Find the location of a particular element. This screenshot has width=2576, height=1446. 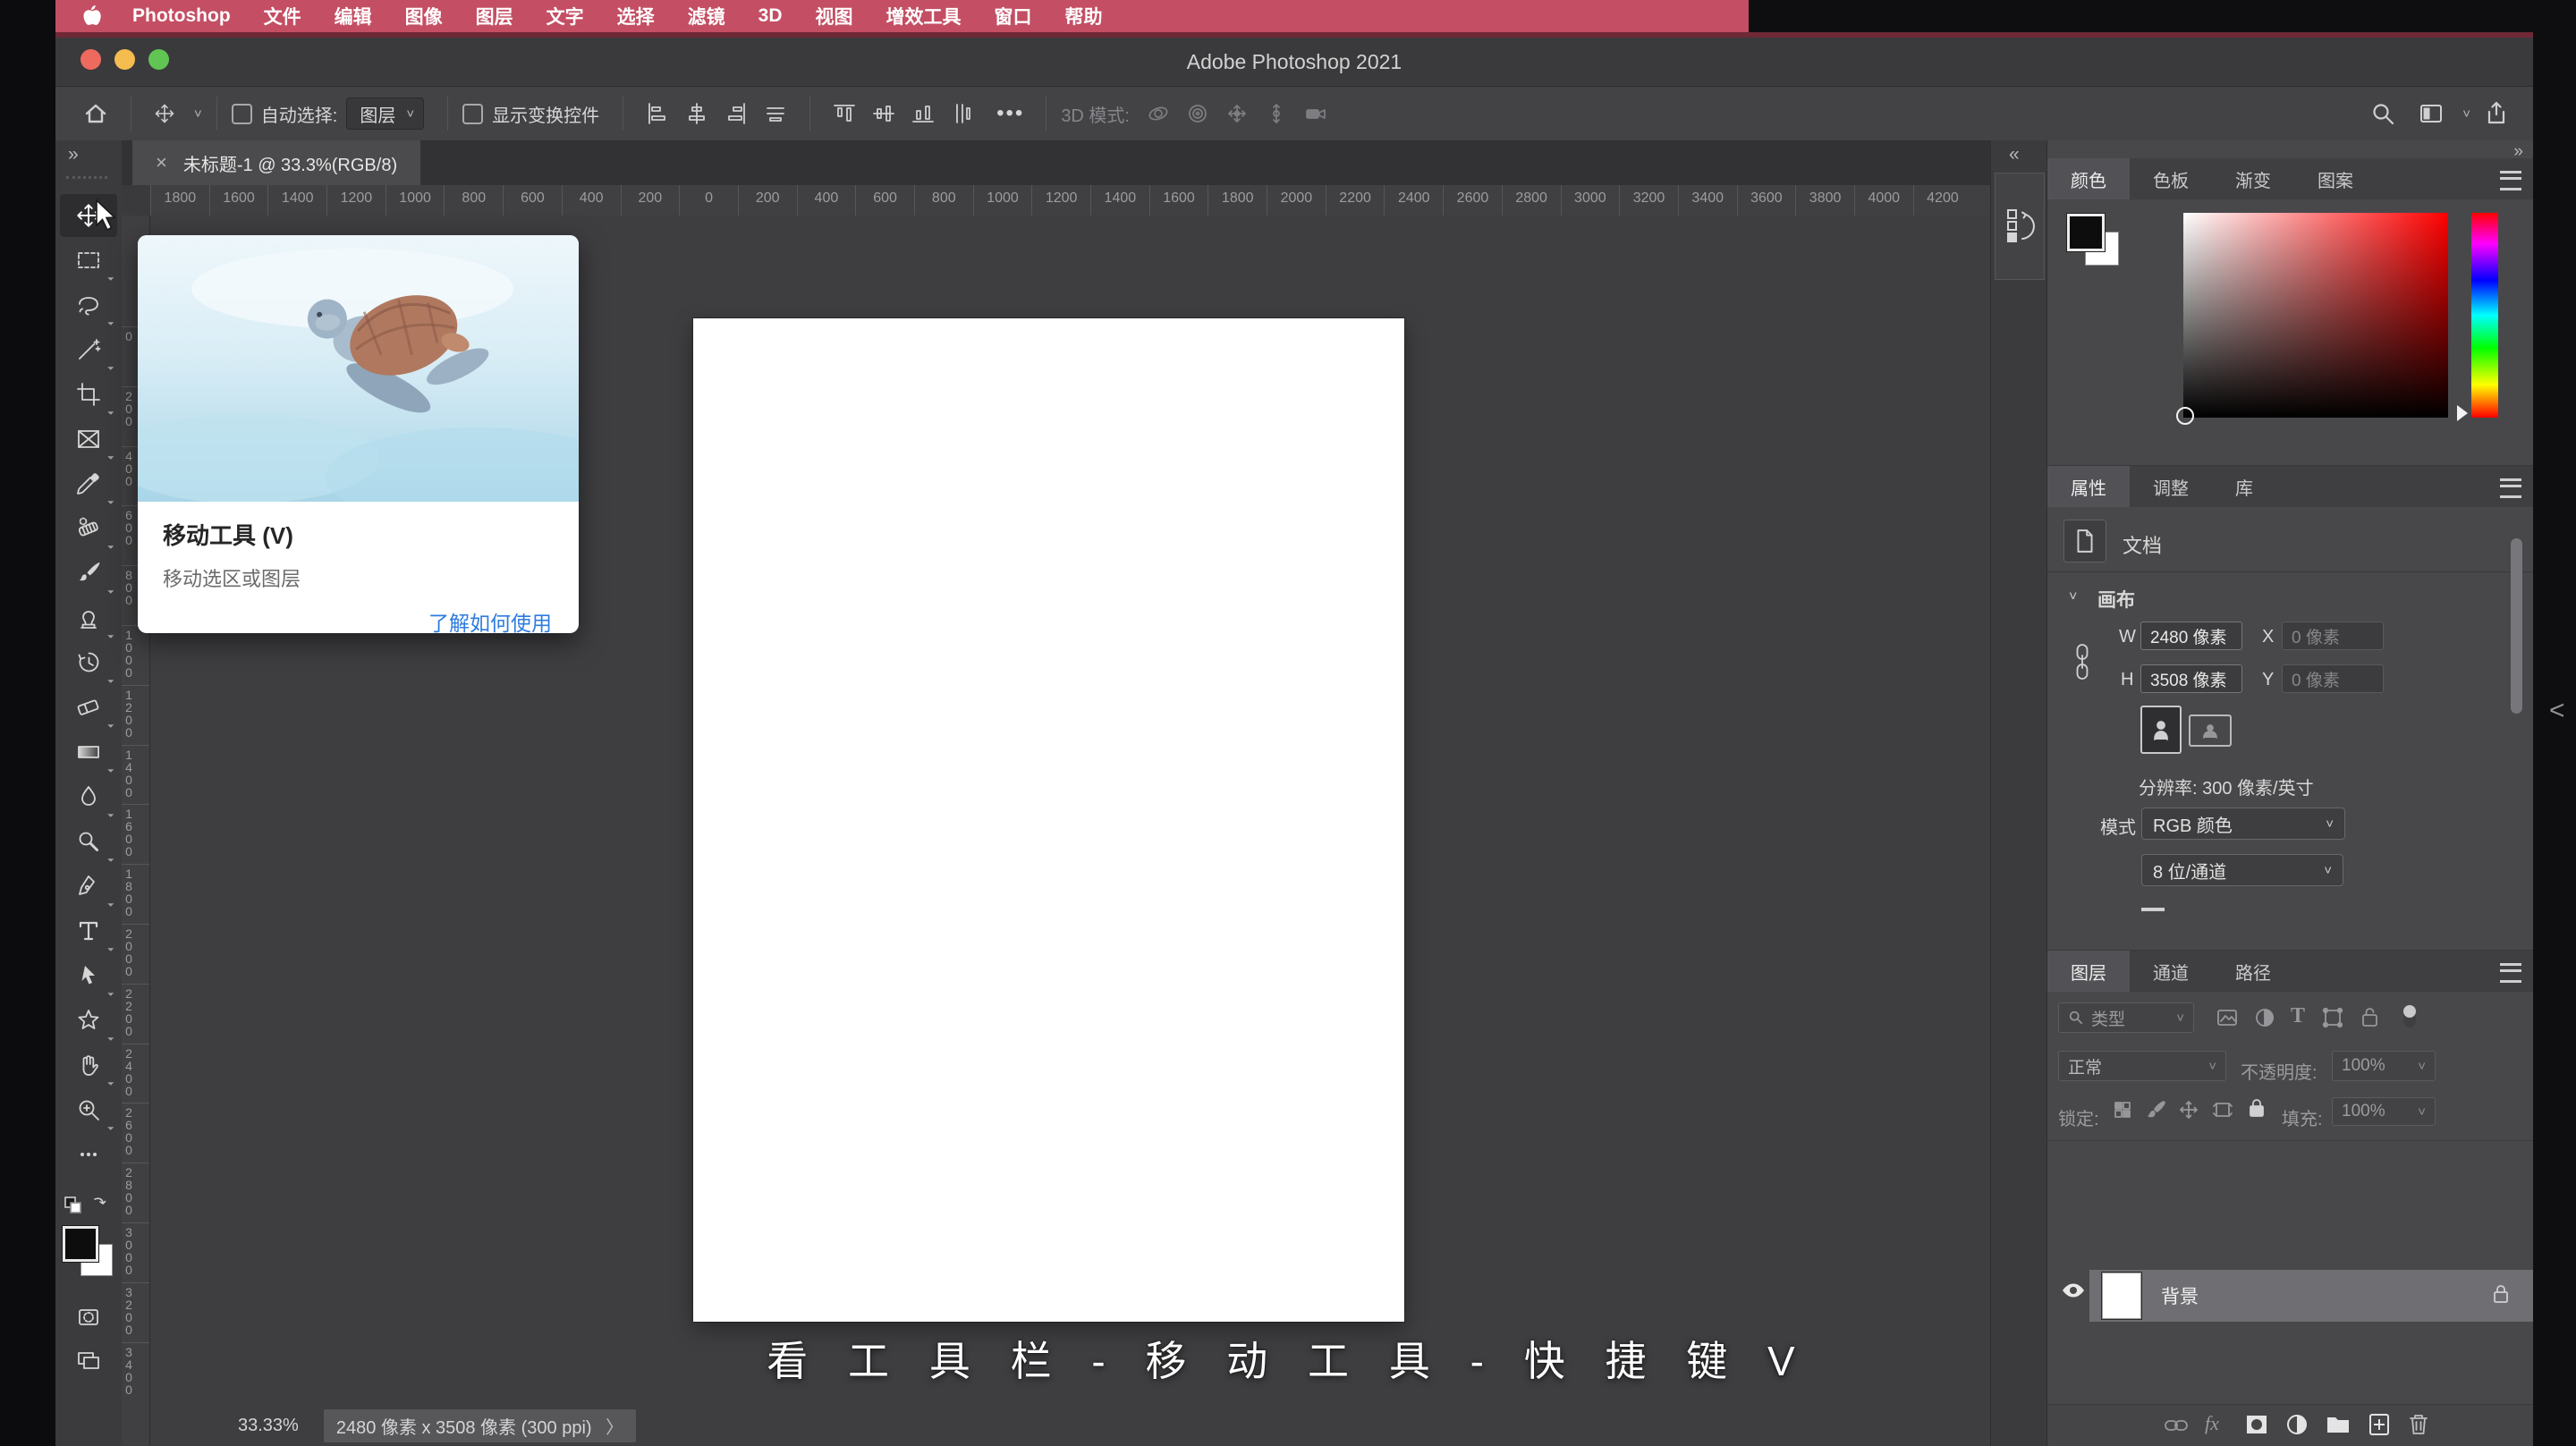

workspace-switcher-icon is located at coordinates (2431, 114).